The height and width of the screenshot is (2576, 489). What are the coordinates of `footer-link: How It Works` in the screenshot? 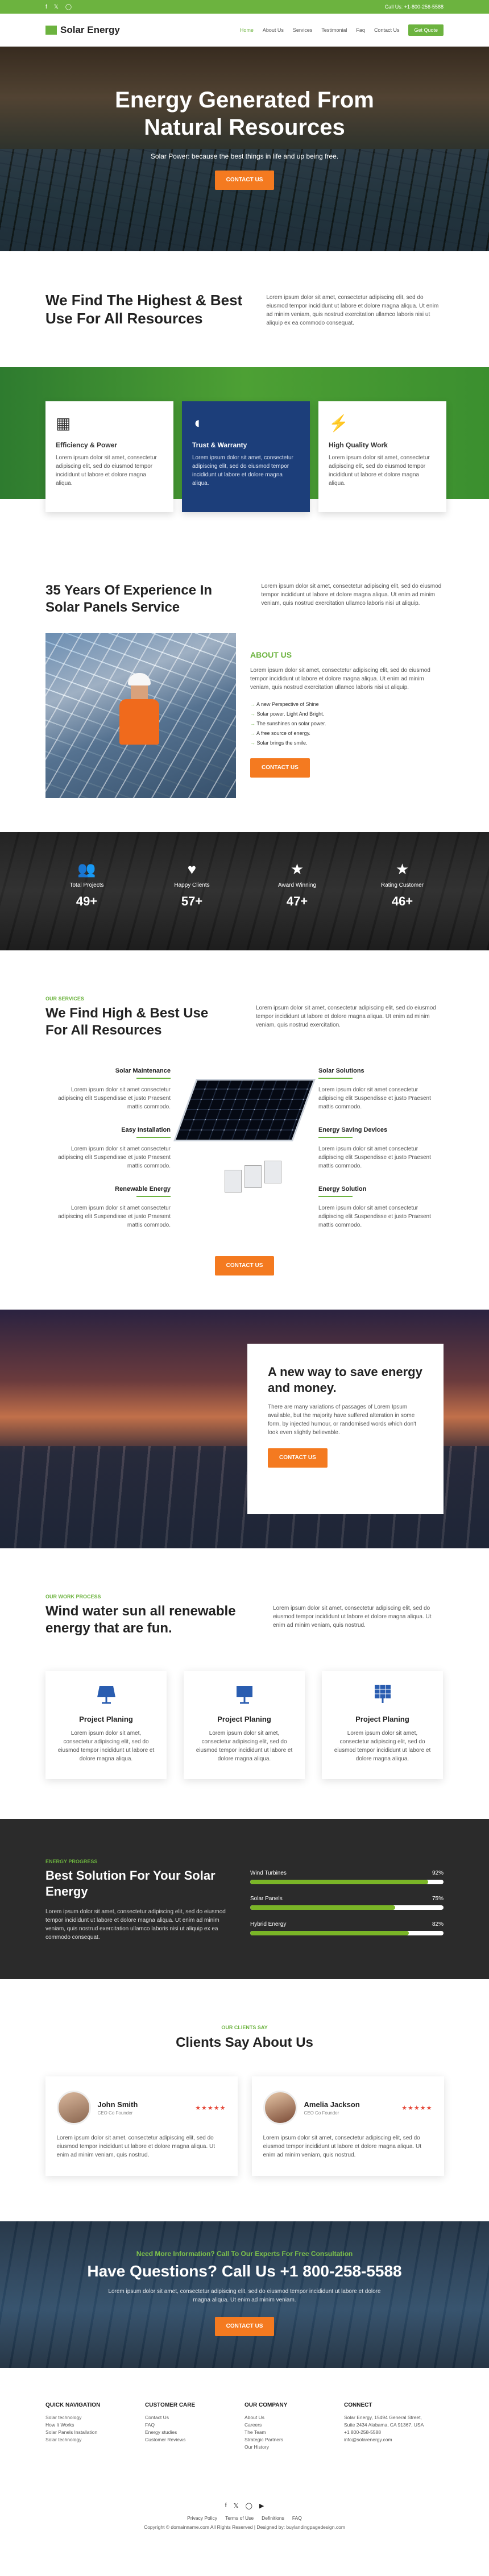 It's located at (95, 2425).